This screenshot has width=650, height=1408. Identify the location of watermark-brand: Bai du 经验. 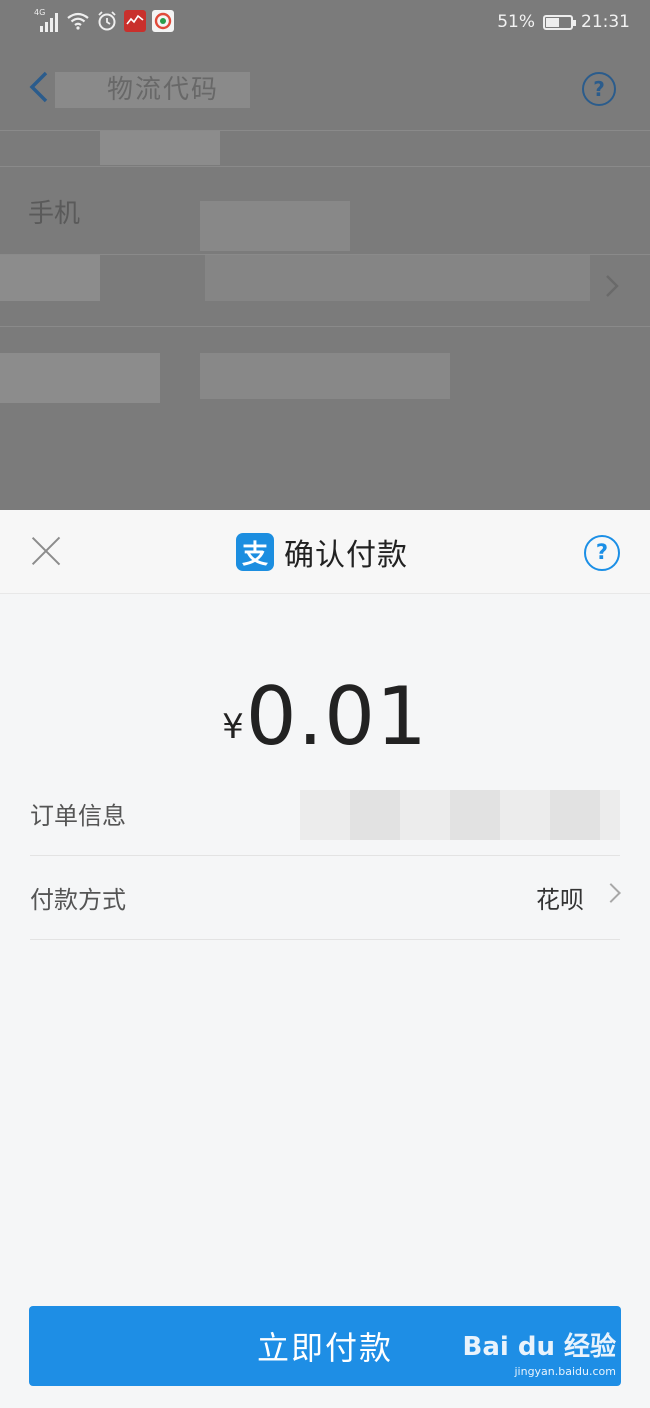
(539, 1347).